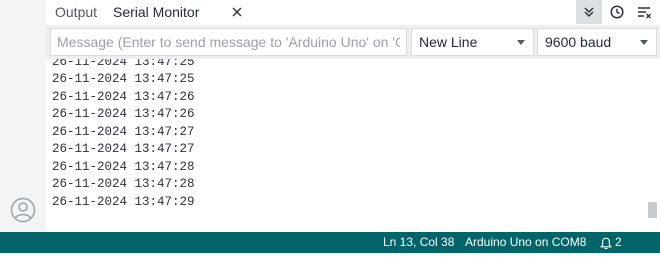  What do you see at coordinates (606, 243) in the screenshot?
I see `bell-icon` at bounding box center [606, 243].